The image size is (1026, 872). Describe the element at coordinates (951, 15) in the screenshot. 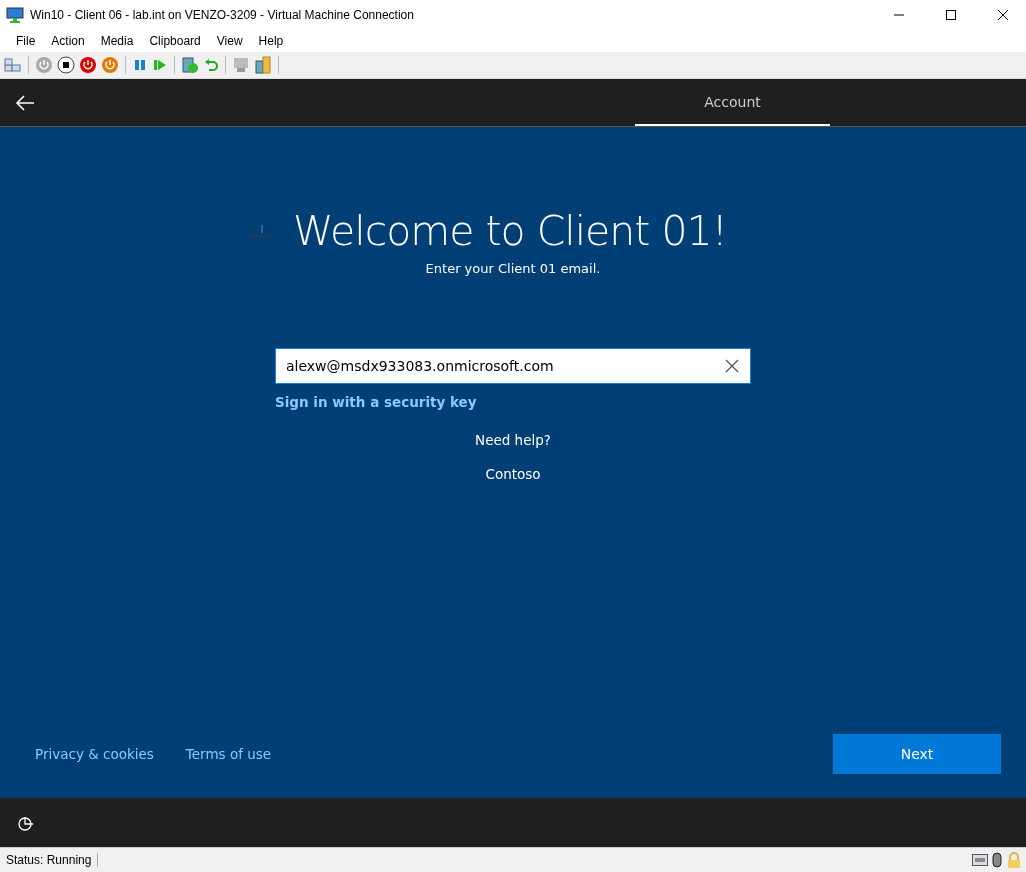

I see `maximize-icon` at that location.